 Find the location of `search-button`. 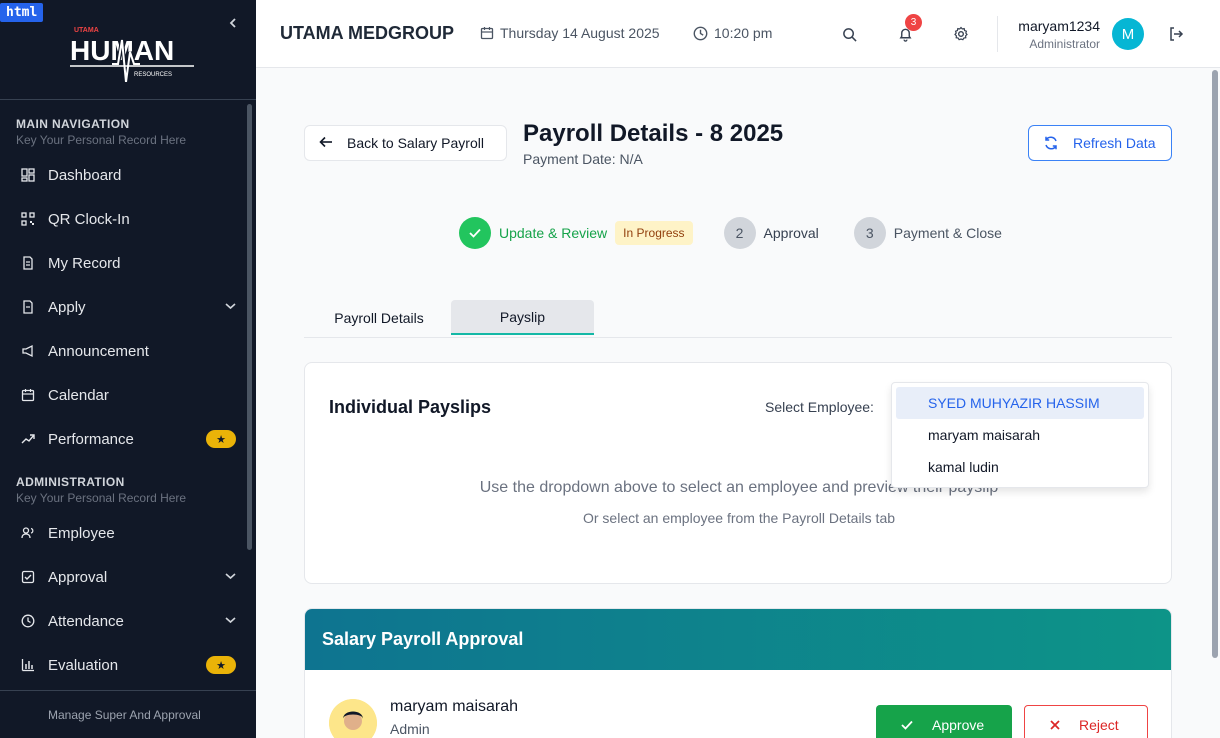

search-button is located at coordinates (849, 34).